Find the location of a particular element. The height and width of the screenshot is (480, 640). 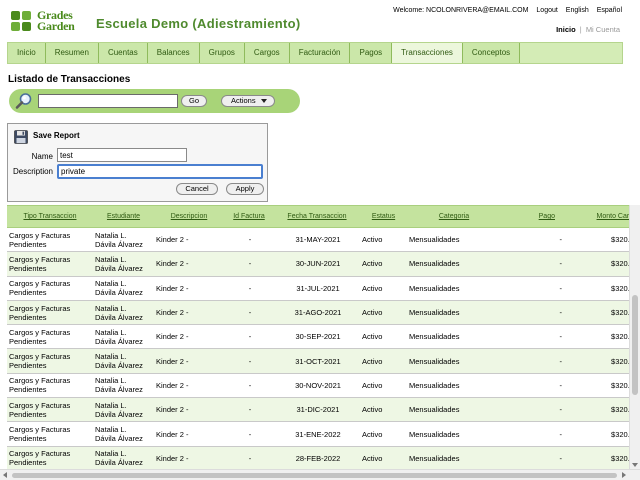

logo-line-garden: Garden is located at coordinates (56, 26).